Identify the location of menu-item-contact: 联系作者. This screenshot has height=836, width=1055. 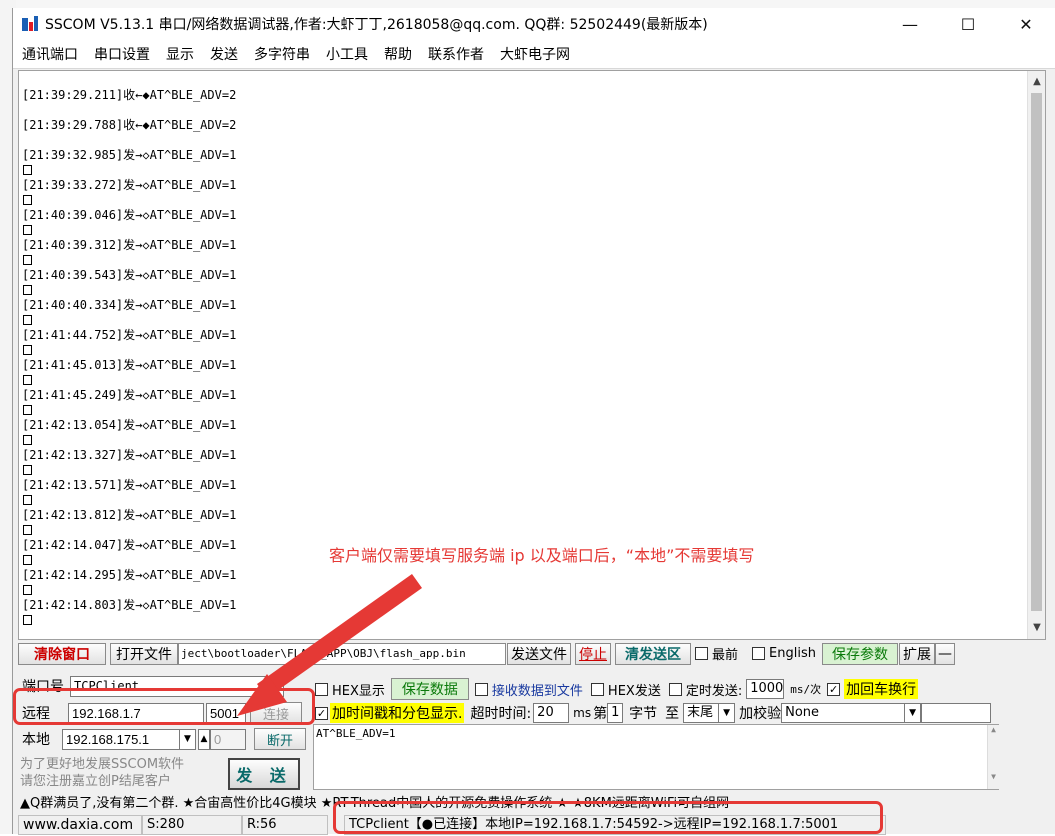
(456, 54).